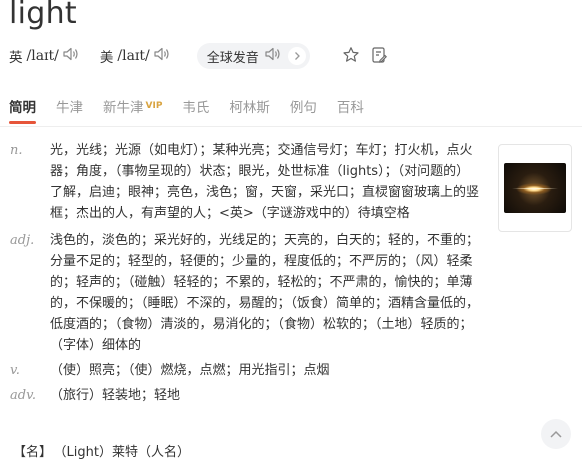 The height and width of the screenshot is (464, 582). I want to click on part-of-speech: n., so click(16, 150).